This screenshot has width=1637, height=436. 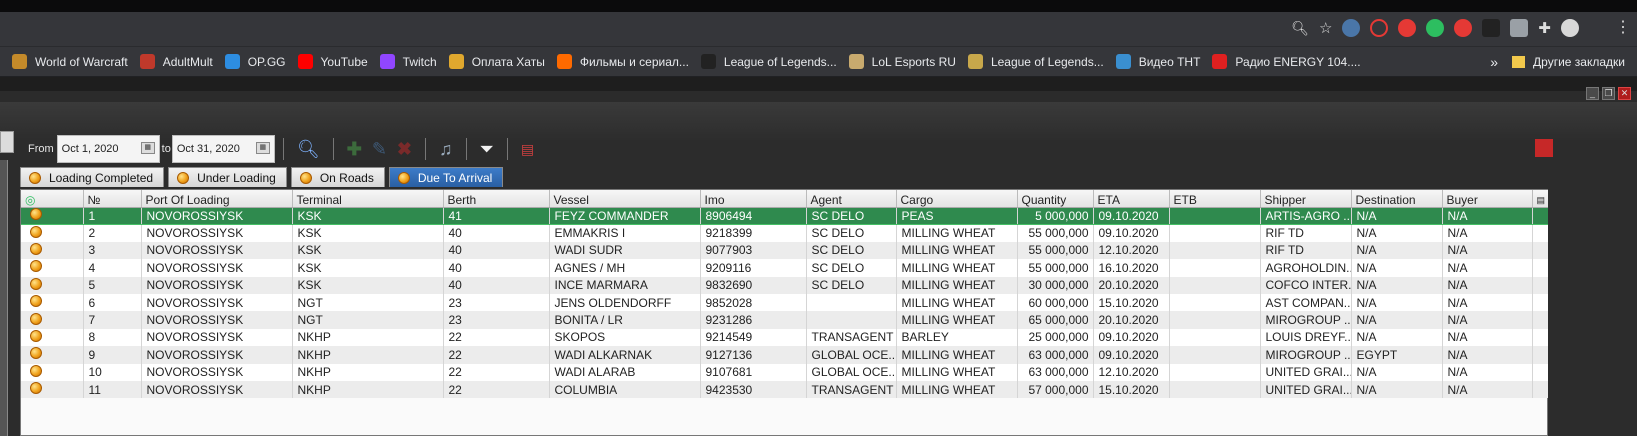 I want to click on tab-on-roads: On Roads, so click(x=337, y=177).